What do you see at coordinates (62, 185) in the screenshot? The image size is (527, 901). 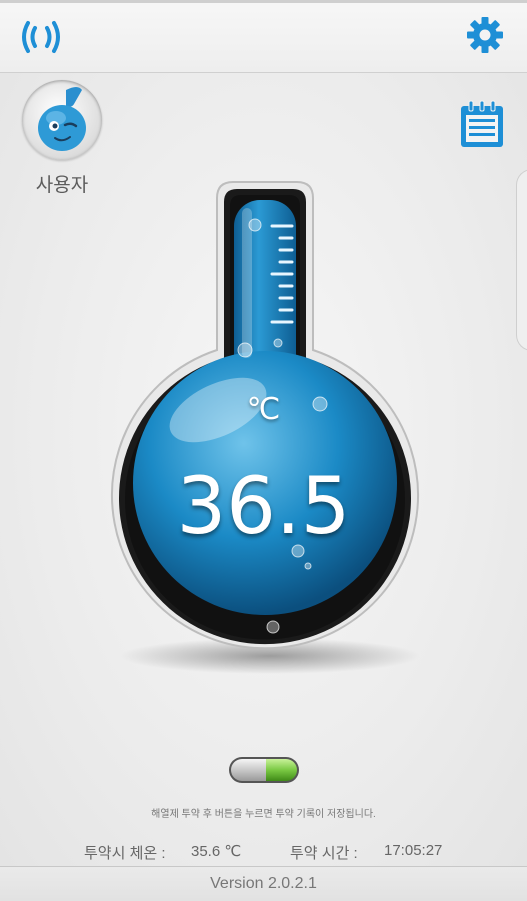 I see `user-label: 사용자` at bounding box center [62, 185].